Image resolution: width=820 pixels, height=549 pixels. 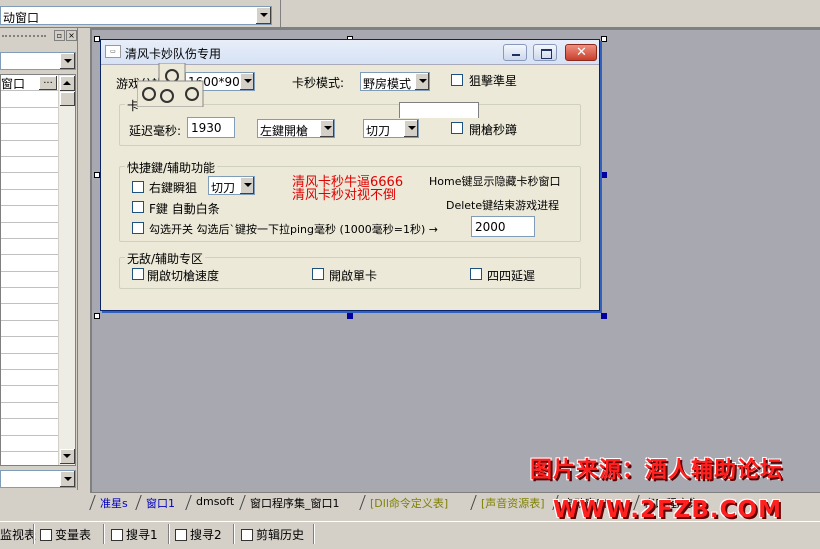 I want to click on quick-scope-checkbox, so click(x=457, y=128).